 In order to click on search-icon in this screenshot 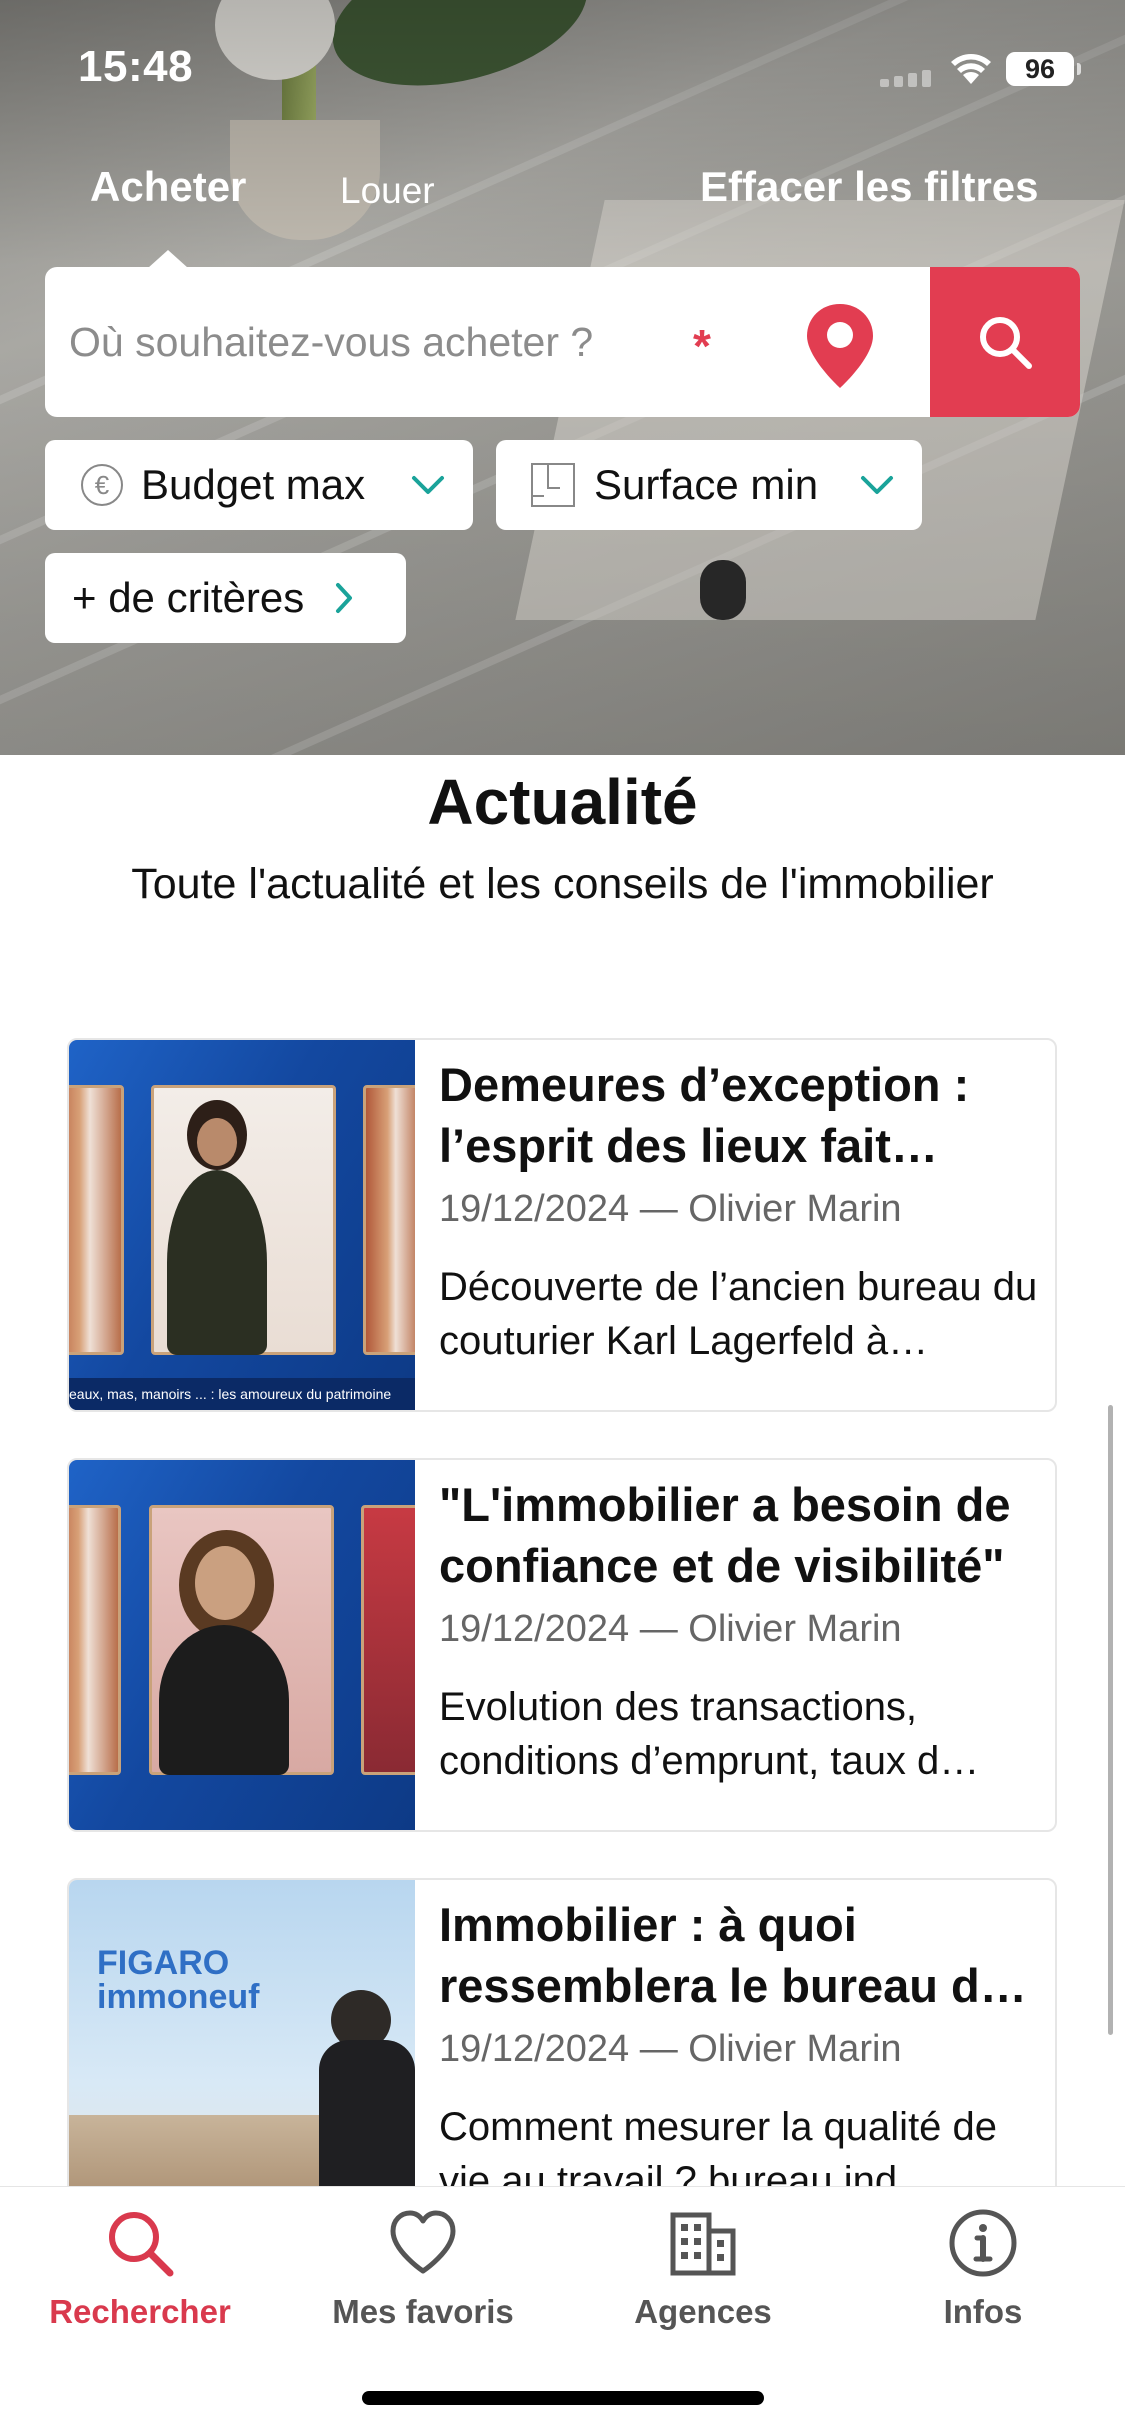, I will do `click(141, 2244)`.